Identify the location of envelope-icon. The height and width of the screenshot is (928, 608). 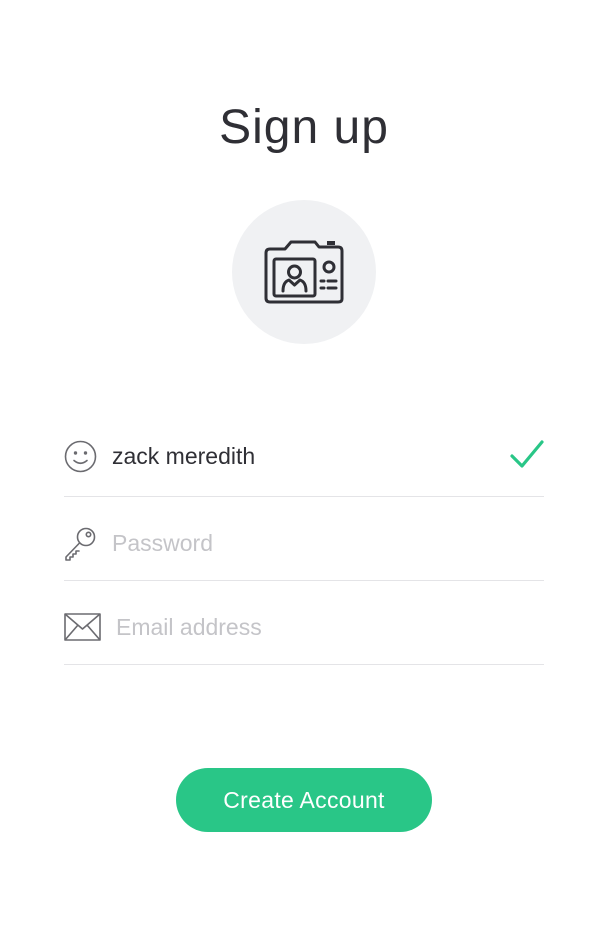
(82, 627).